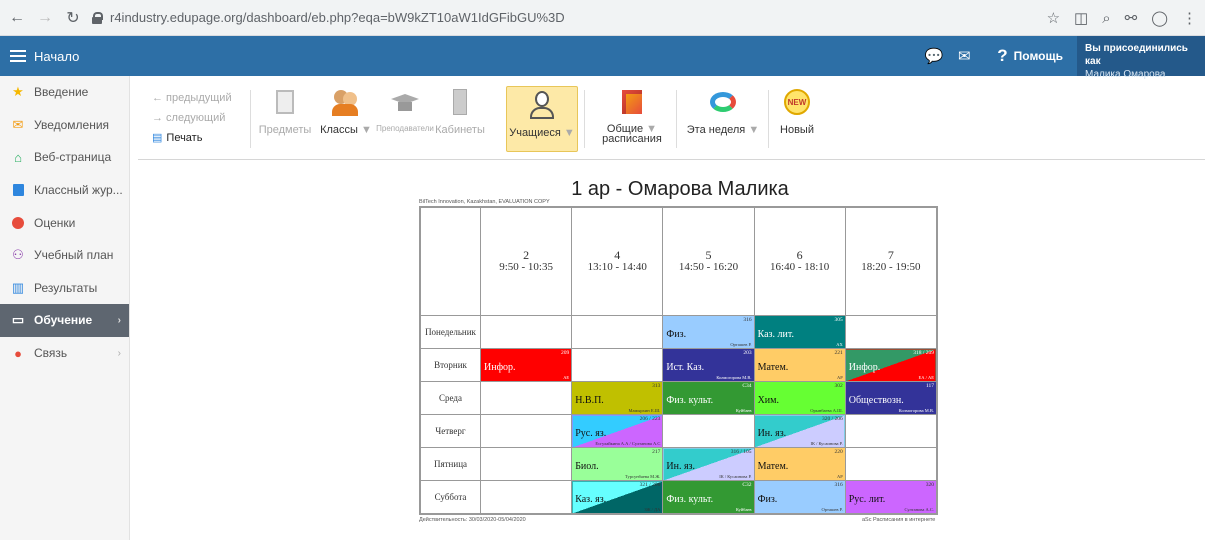 This screenshot has width=1205, height=540. Describe the element at coordinates (735, 476) in the screenshot. I see `lesson-teacher: ІК / Кусаинова Р.` at that location.